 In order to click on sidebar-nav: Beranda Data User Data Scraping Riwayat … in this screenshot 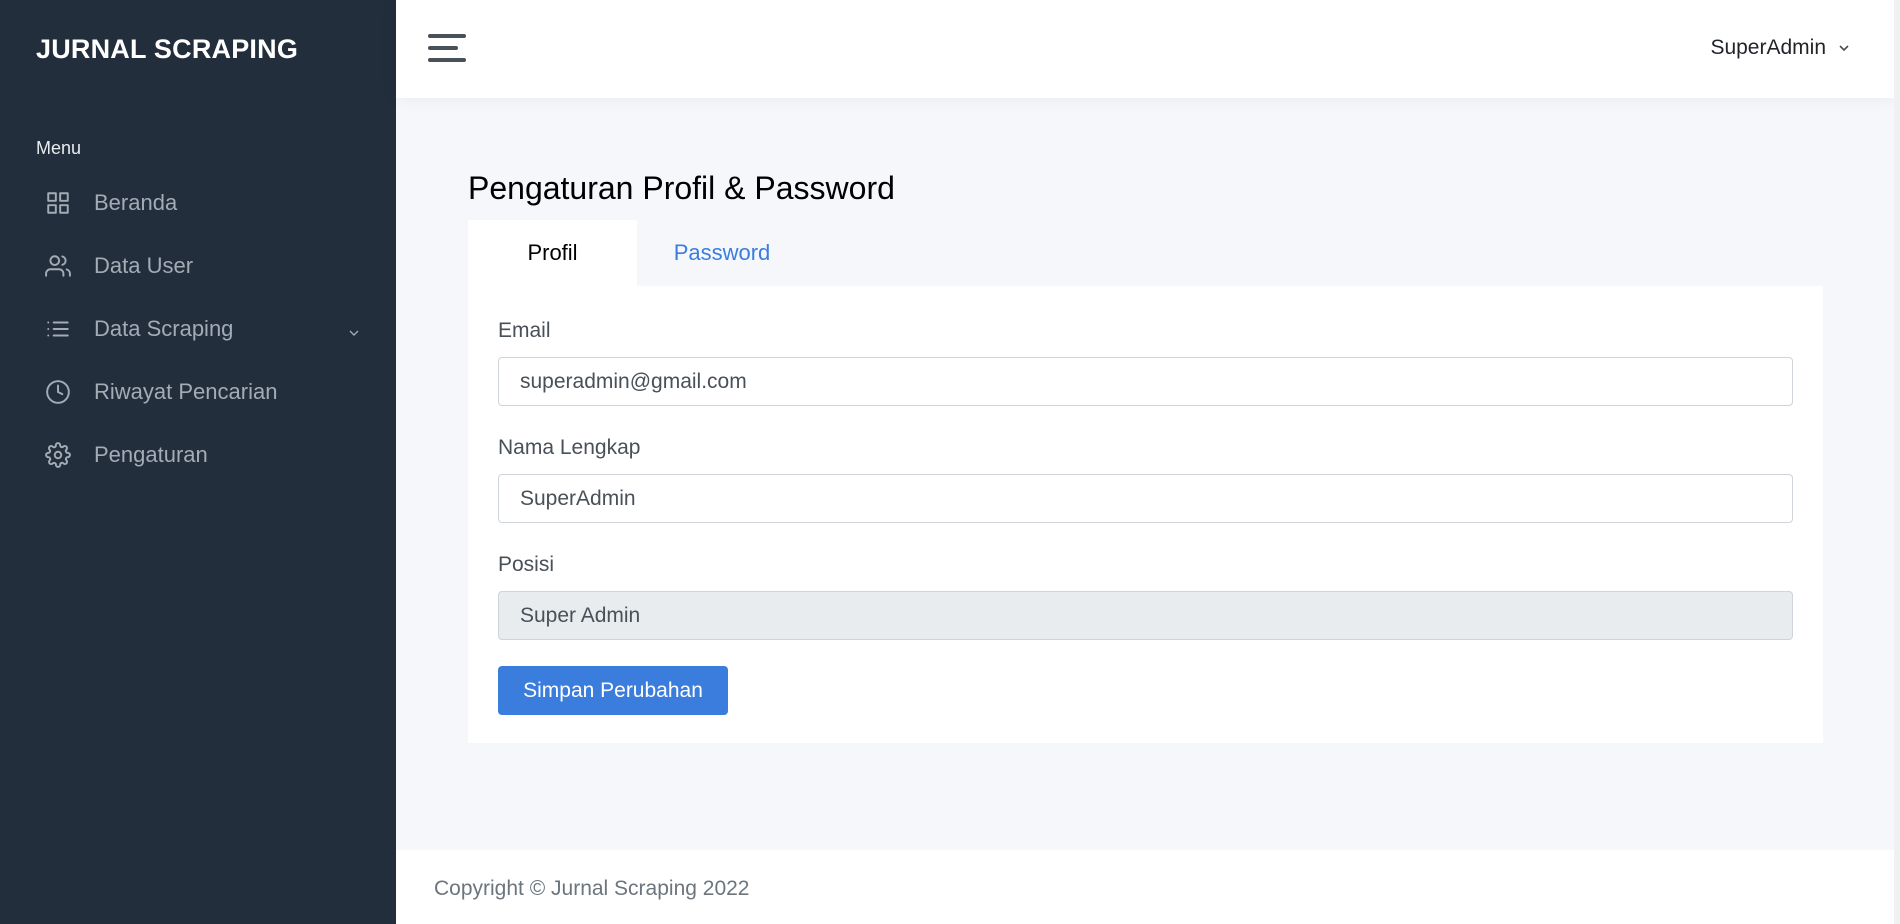, I will do `click(198, 328)`.